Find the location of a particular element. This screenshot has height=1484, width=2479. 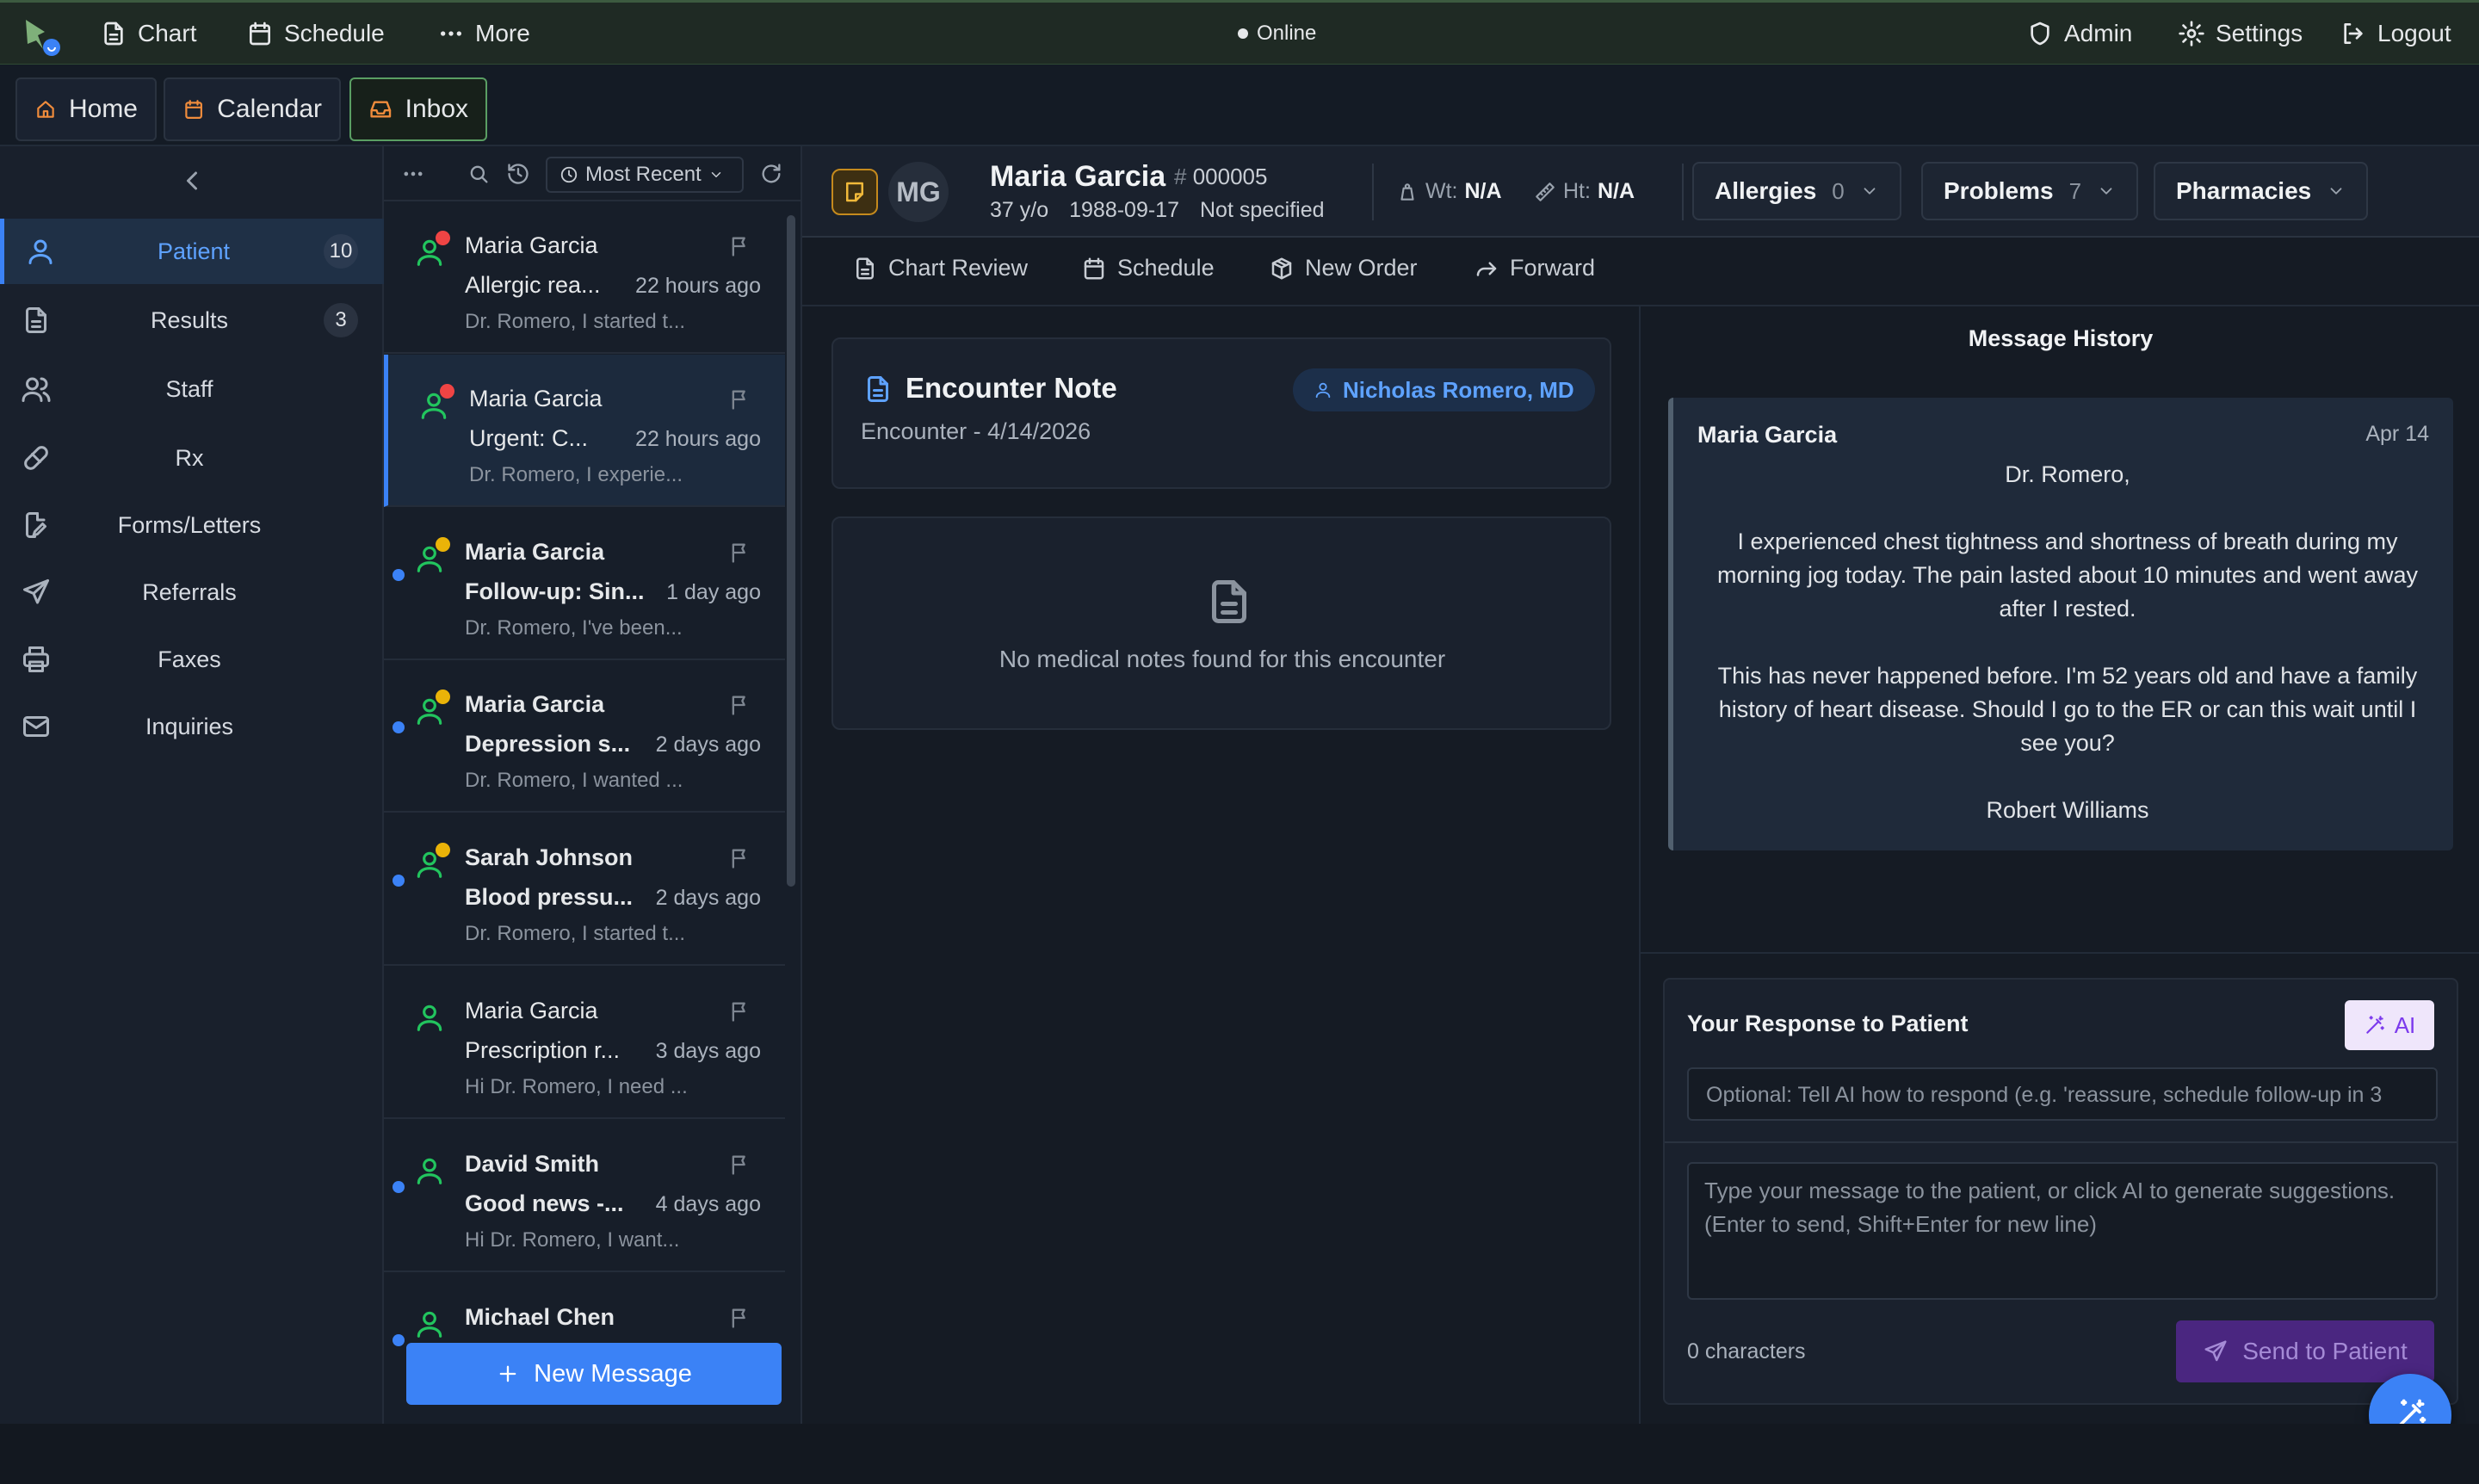

list-toolbar: Most Recent is located at coordinates (593, 173).